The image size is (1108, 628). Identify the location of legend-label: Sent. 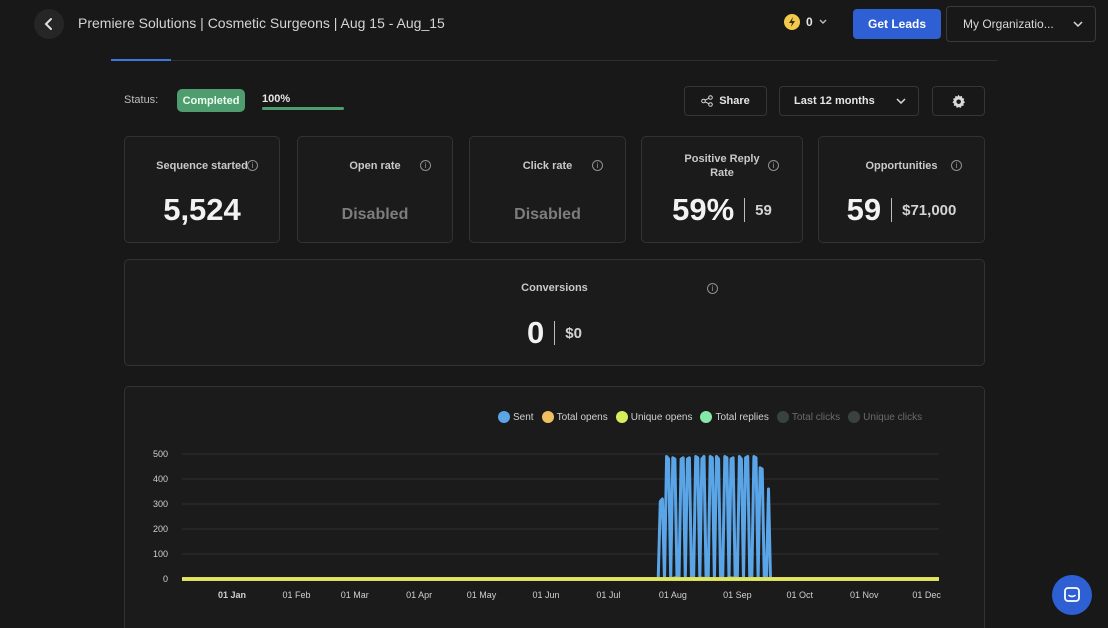
(523, 417).